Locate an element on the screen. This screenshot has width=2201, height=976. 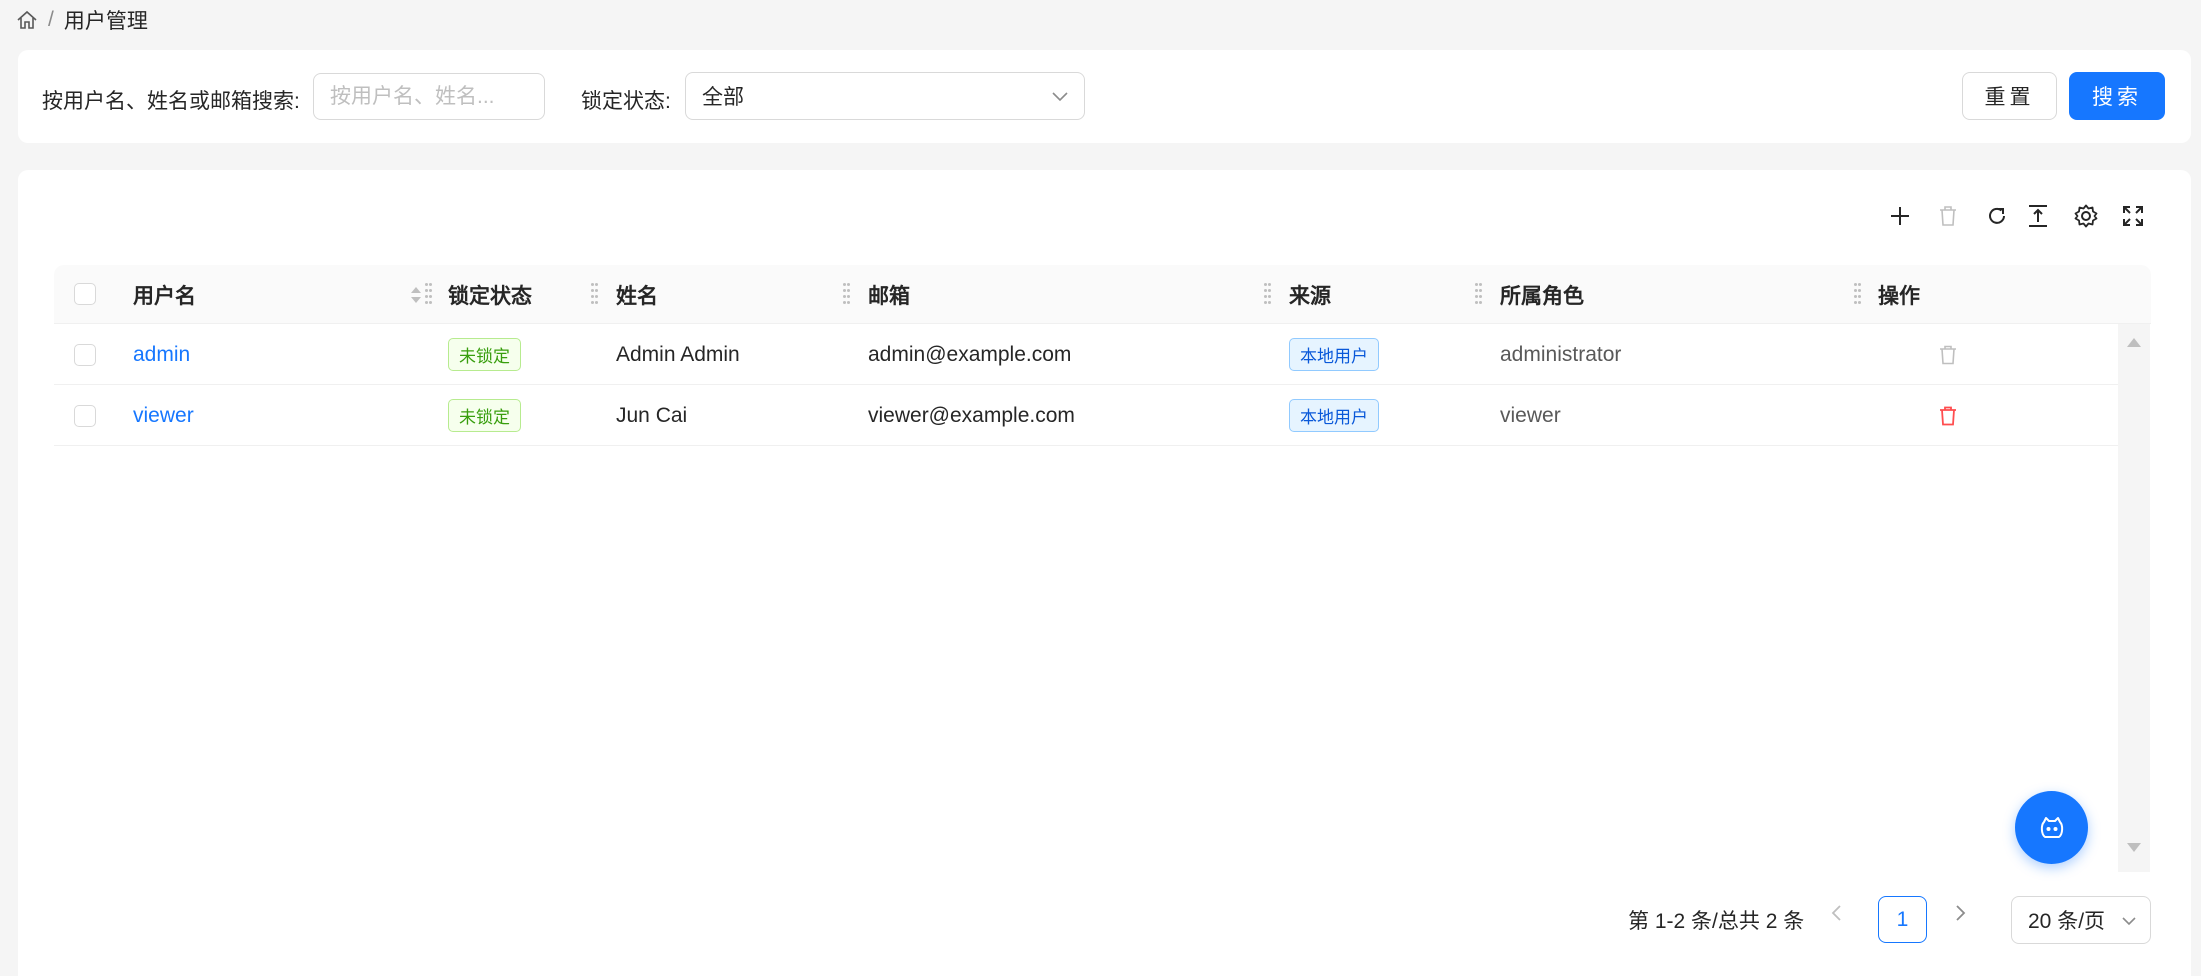
column-header-username: 用户名 is located at coordinates (164, 294).